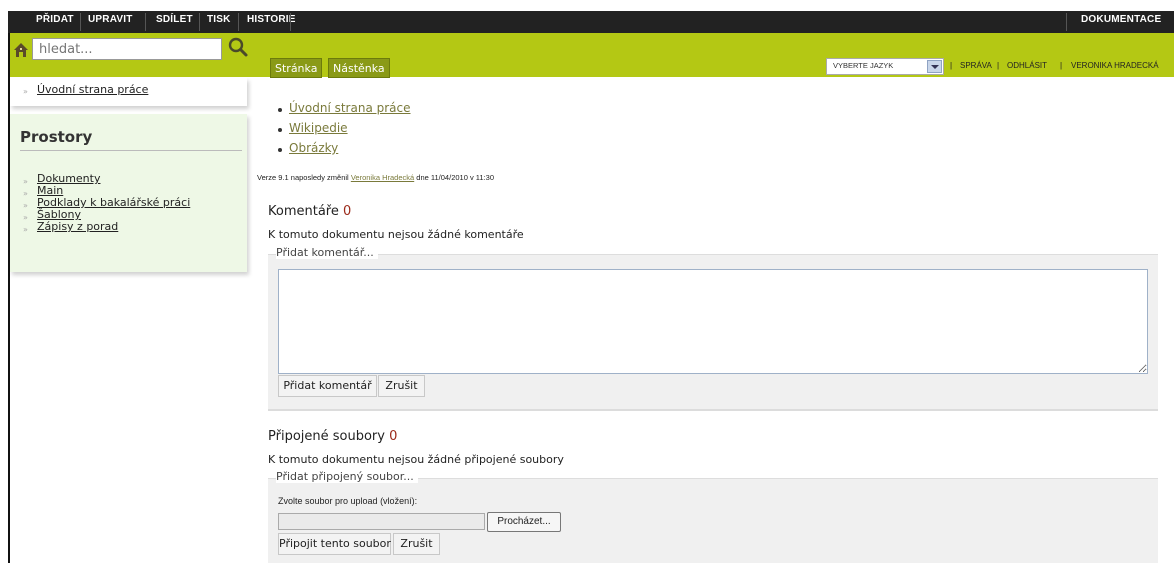 The image size is (1174, 563). What do you see at coordinates (174, 19) in the screenshot?
I see `menu-share: SDÍLET` at bounding box center [174, 19].